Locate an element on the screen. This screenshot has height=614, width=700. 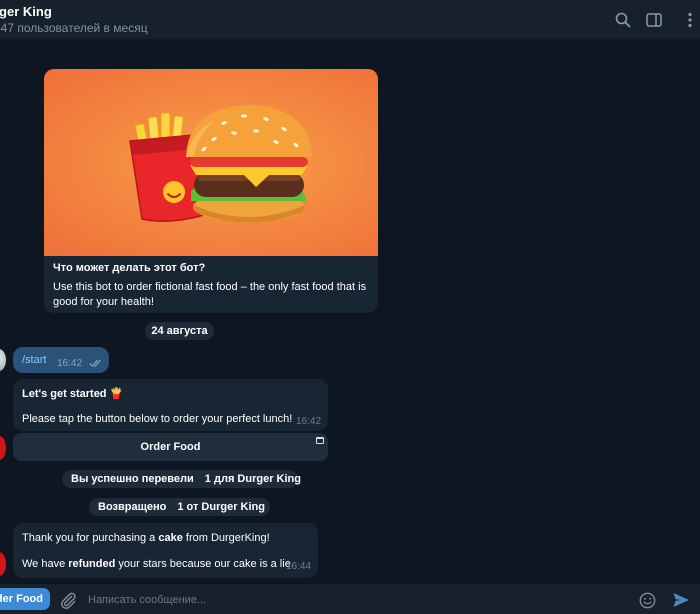
bot-intro-question: Что может делать этот бот? is located at coordinates (129, 268).